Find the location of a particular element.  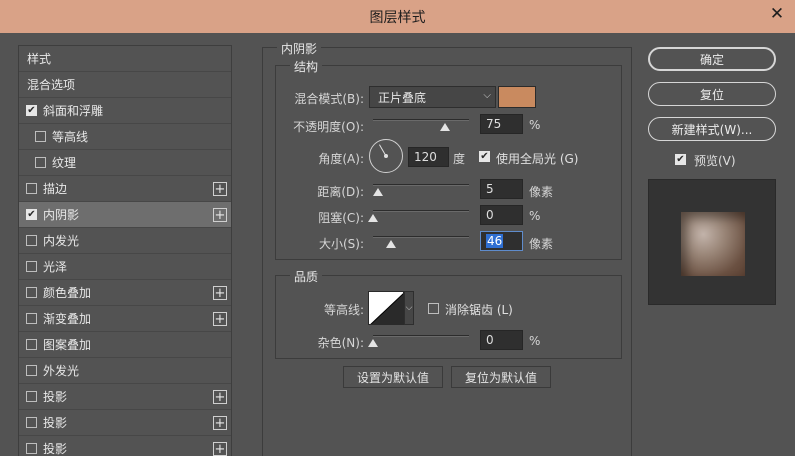

contour-dropdown: ⌵ is located at coordinates (409, 308).